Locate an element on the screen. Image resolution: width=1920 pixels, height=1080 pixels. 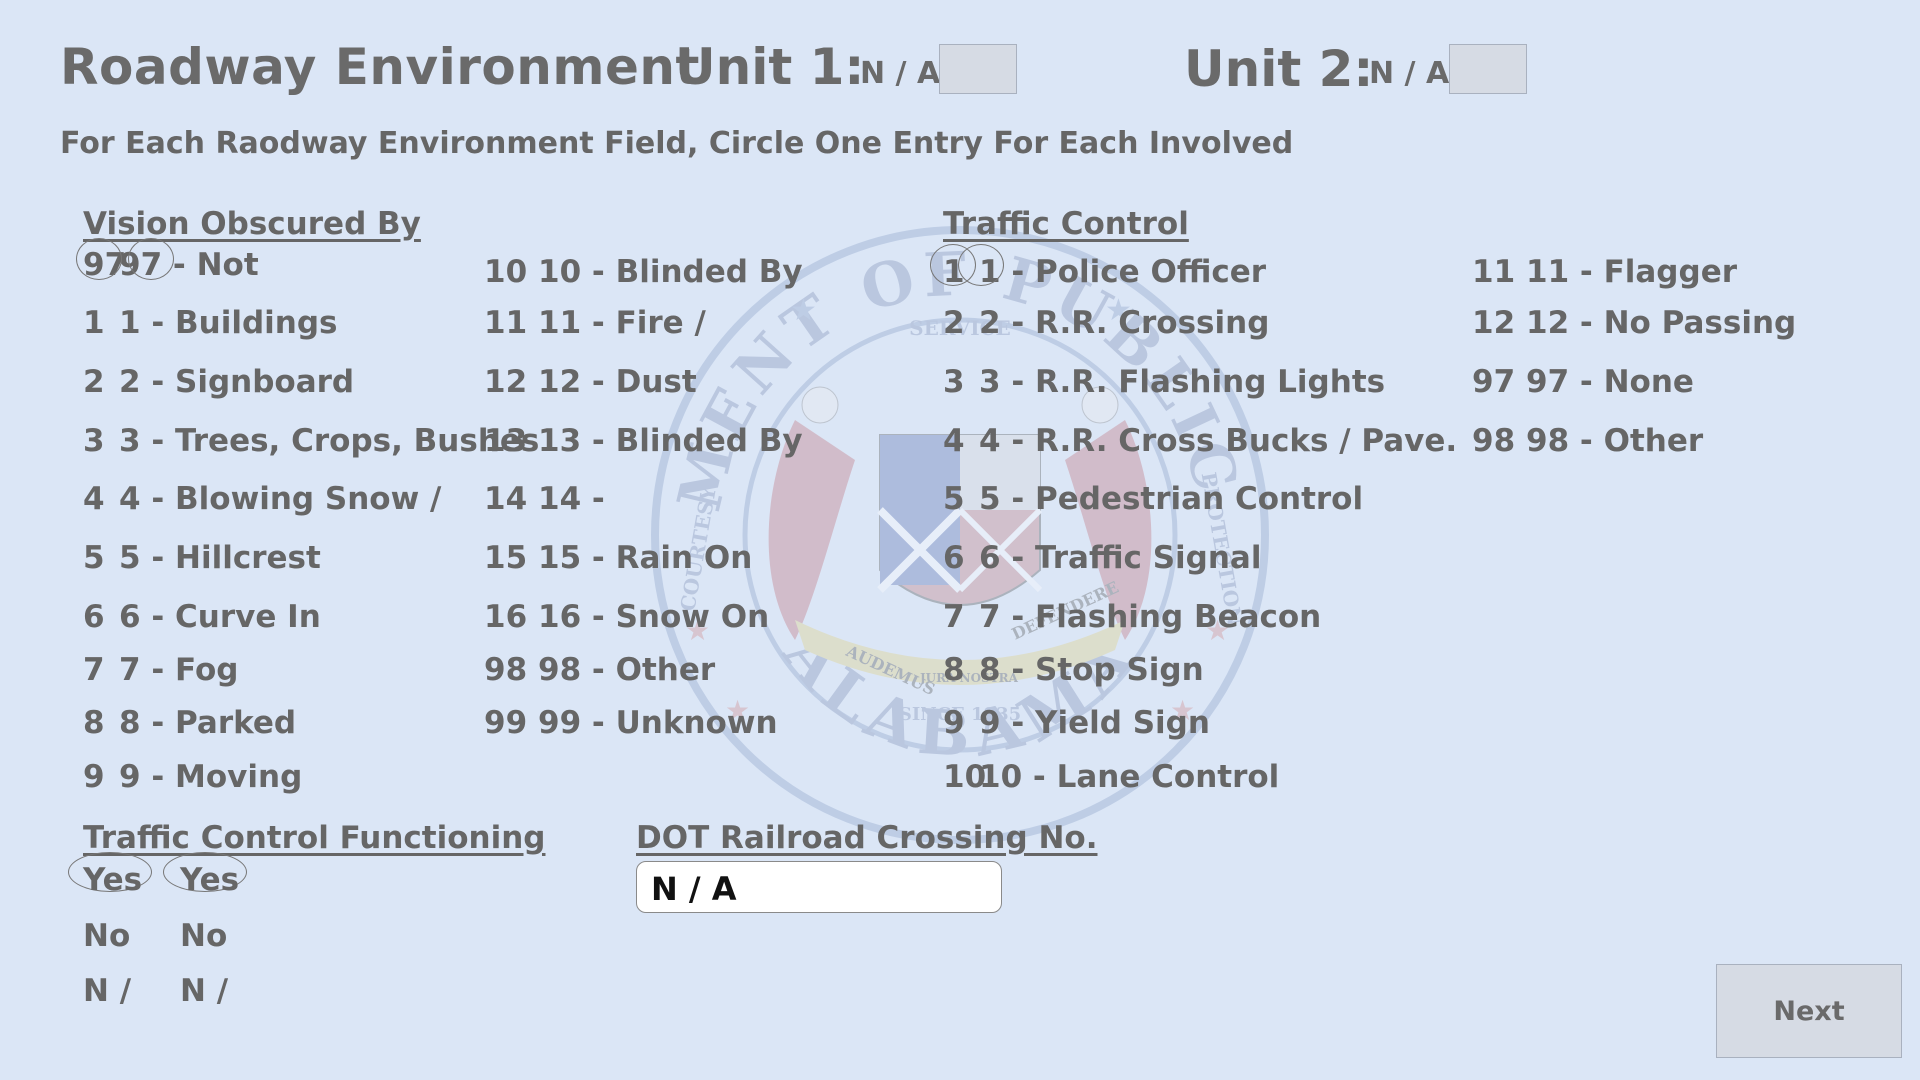
traffic-control-option: 3 - R.R. Flashing Lights is located at coordinates (1182, 382).